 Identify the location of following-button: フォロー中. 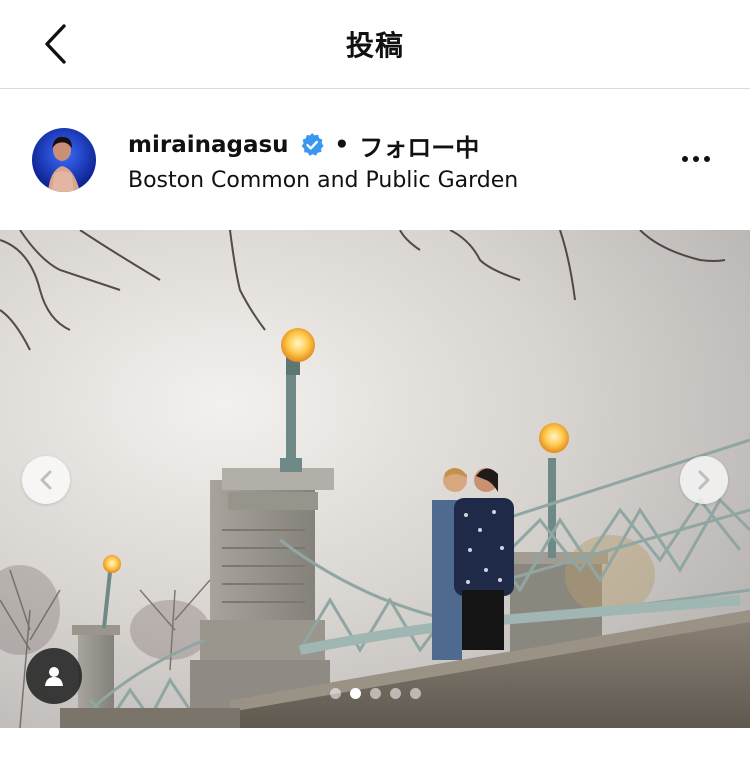
(419, 145).